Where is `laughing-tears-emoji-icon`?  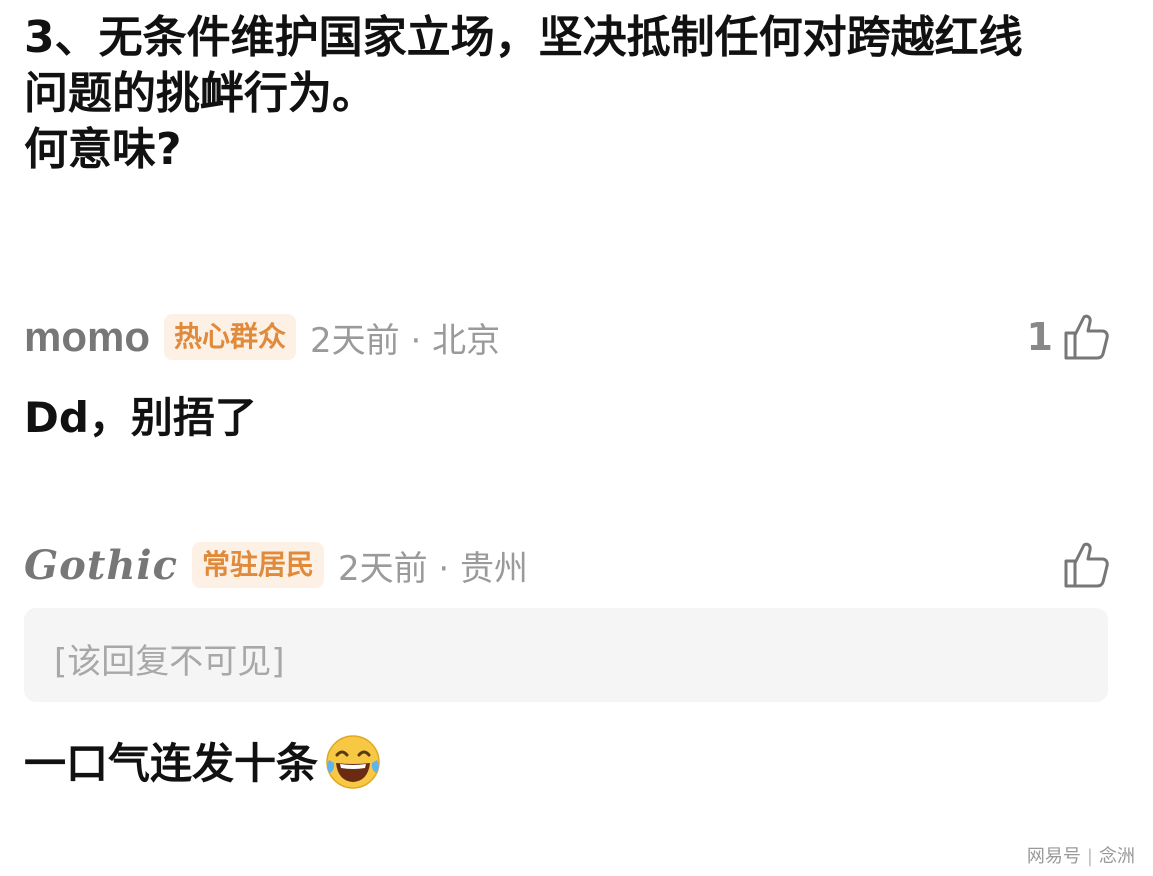 laughing-tears-emoji-icon is located at coordinates (353, 767).